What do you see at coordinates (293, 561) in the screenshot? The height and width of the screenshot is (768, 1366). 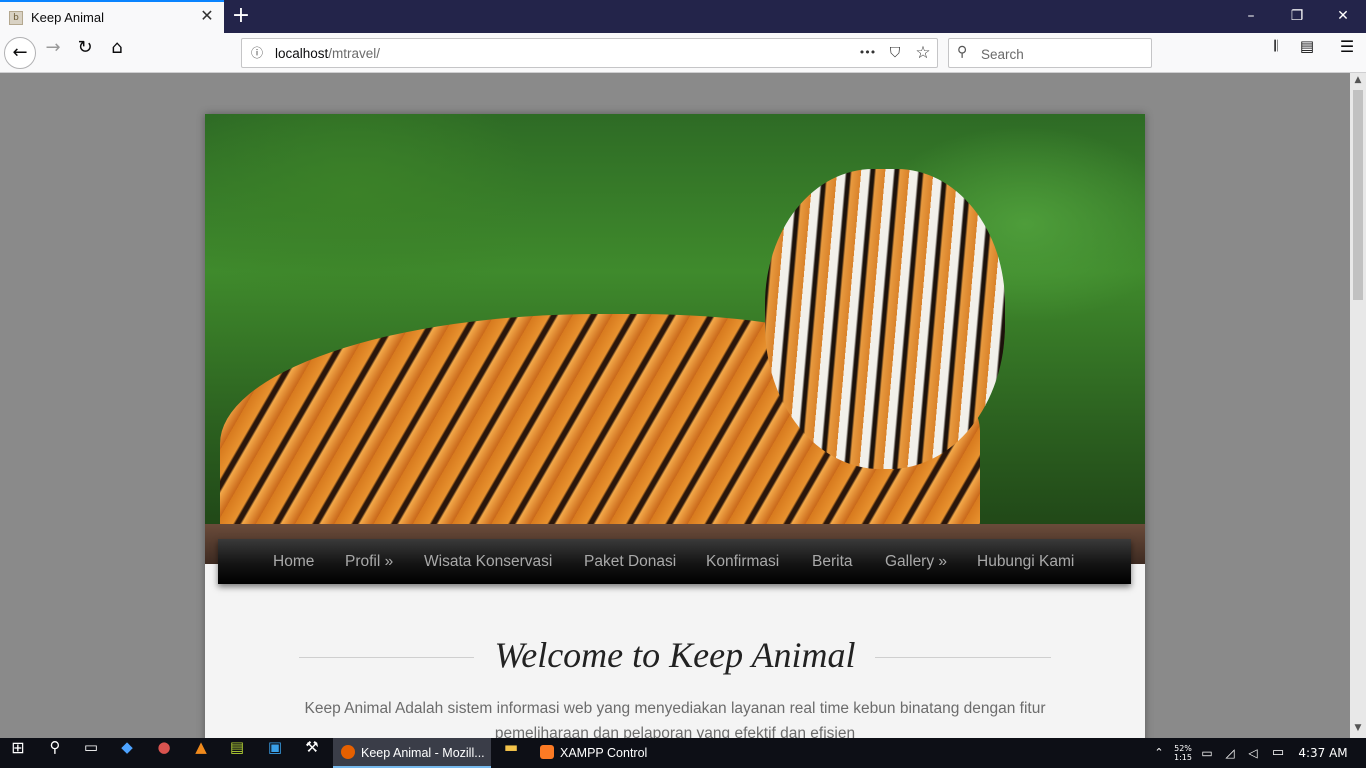 I see `nav-home: Home` at bounding box center [293, 561].